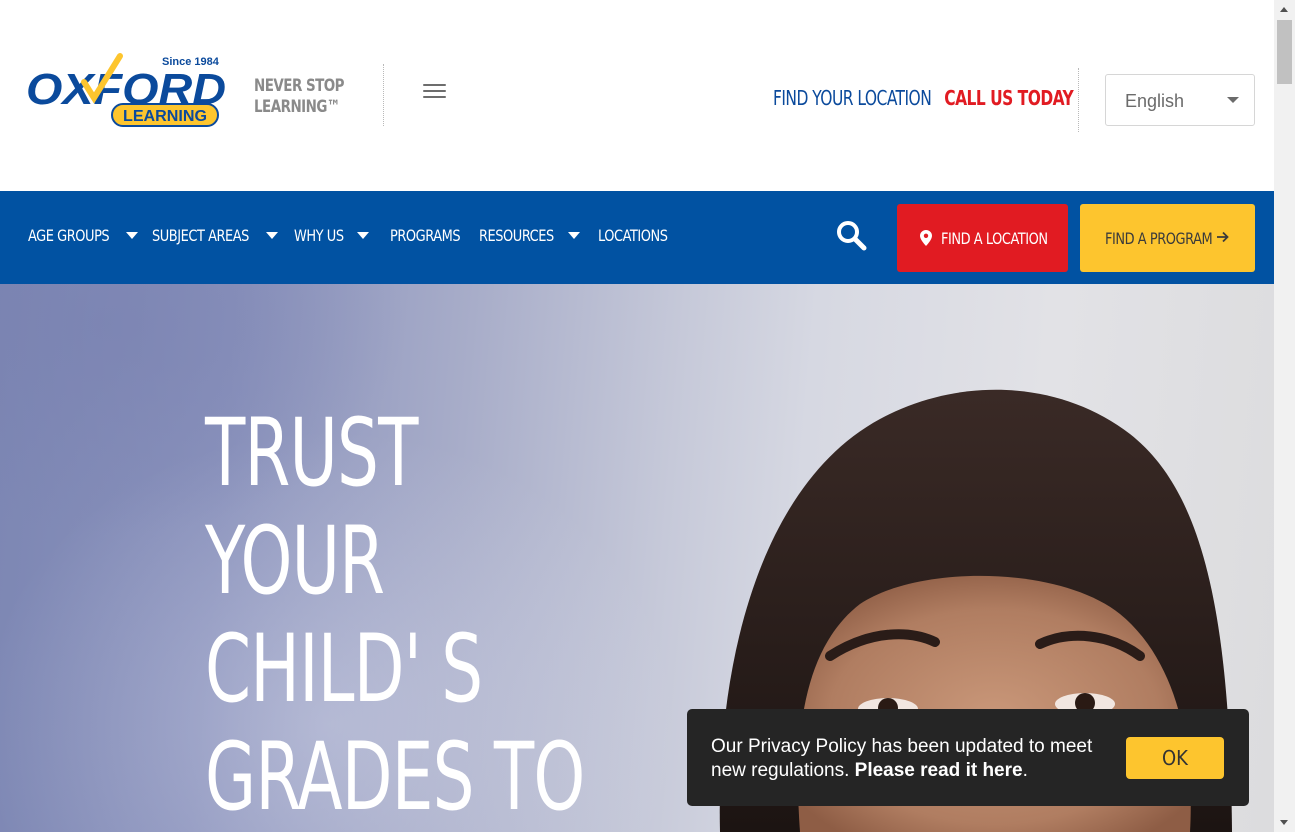  Describe the element at coordinates (295, 561) in the screenshot. I see `hero-line: YOUR` at that location.